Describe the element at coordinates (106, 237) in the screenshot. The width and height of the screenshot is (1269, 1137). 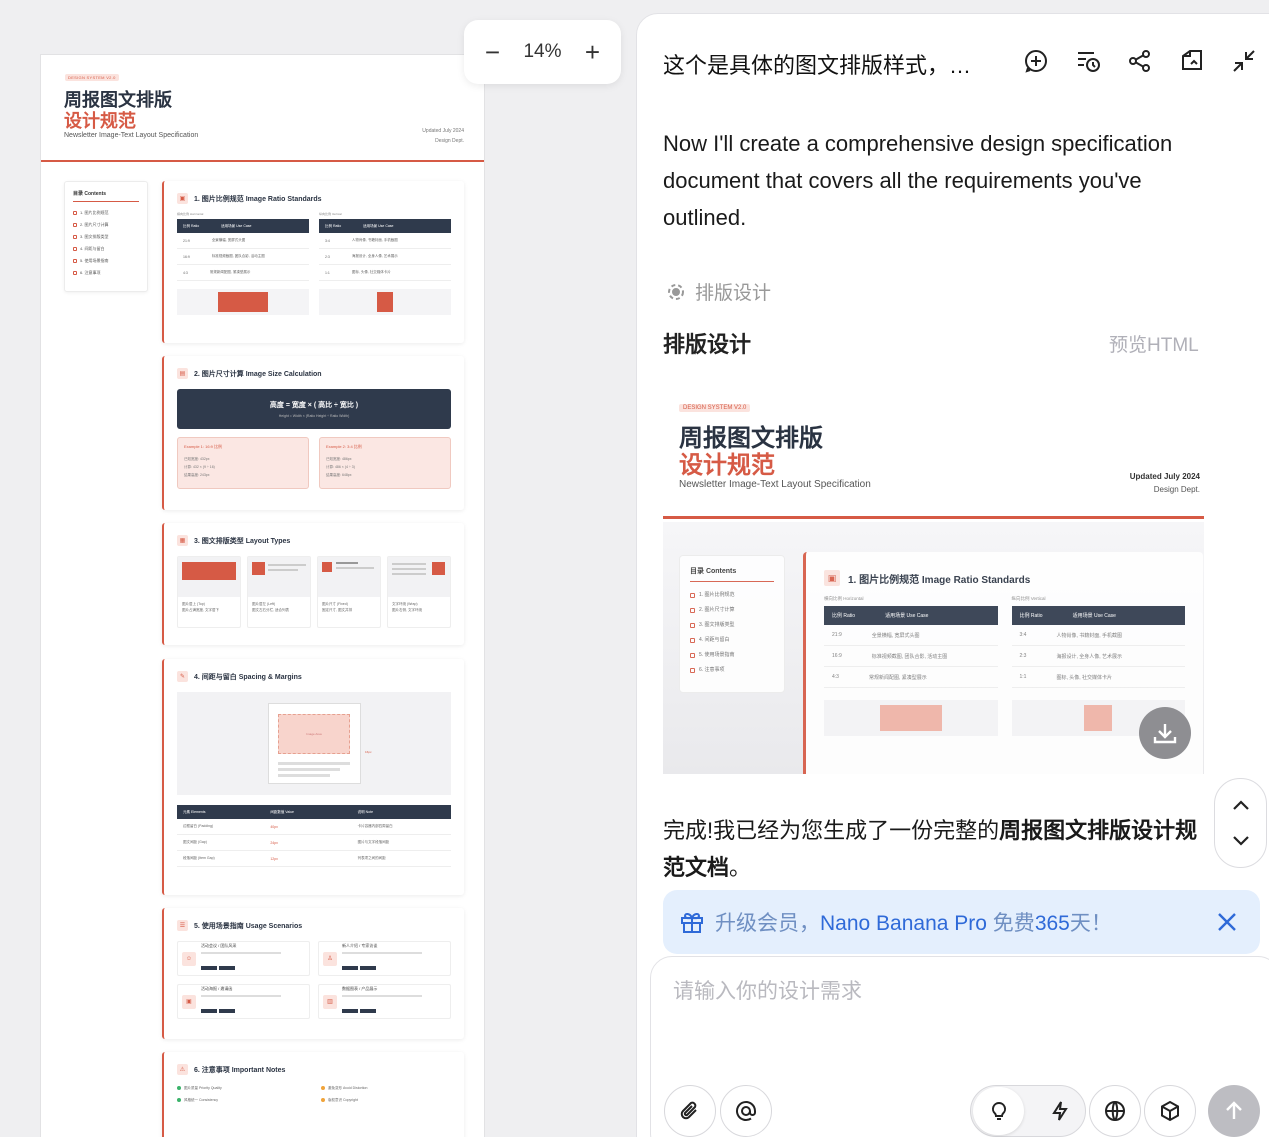
I see `toc-item: 3. 图文排版类型` at that location.